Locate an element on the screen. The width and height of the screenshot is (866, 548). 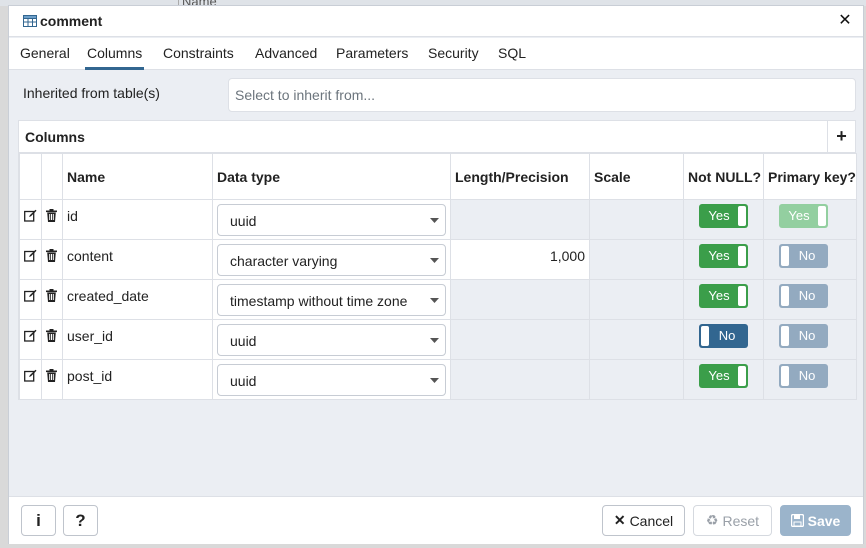
cell-data-type: timestamp without time zone is located at coordinates (331, 299).